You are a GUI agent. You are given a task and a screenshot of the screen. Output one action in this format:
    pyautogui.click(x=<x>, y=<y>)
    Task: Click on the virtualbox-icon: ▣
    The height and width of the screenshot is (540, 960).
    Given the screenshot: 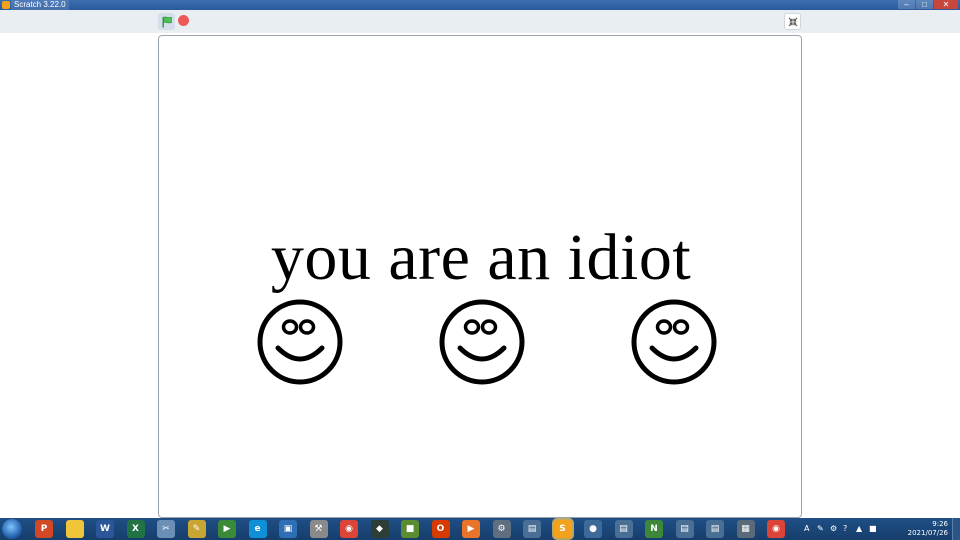 What is the action you would take?
    pyautogui.click(x=288, y=529)
    